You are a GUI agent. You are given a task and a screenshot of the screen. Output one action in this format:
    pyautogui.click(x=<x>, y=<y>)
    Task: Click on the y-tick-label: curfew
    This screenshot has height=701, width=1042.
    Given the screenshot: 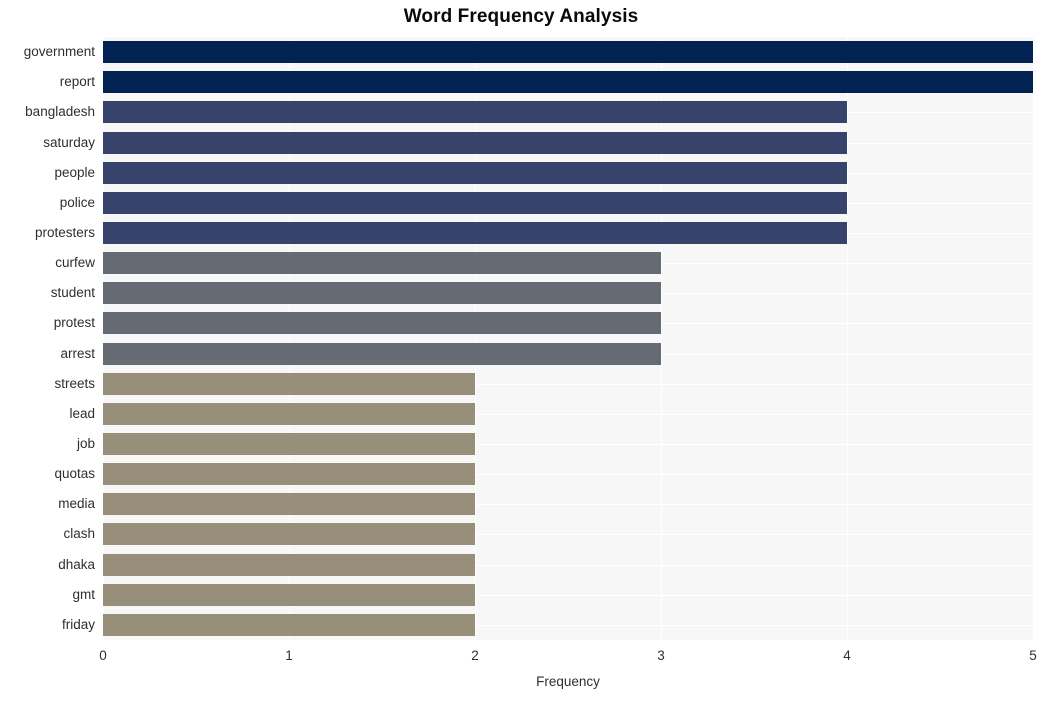 What is the action you would take?
    pyautogui.click(x=75, y=263)
    